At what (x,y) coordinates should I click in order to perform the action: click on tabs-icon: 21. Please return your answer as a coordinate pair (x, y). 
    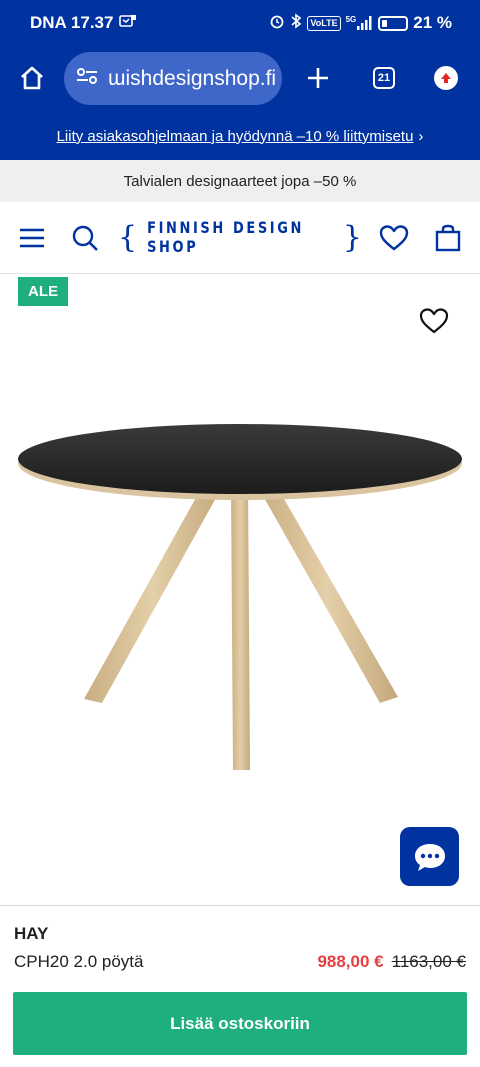
    Looking at the image, I should click on (384, 78).